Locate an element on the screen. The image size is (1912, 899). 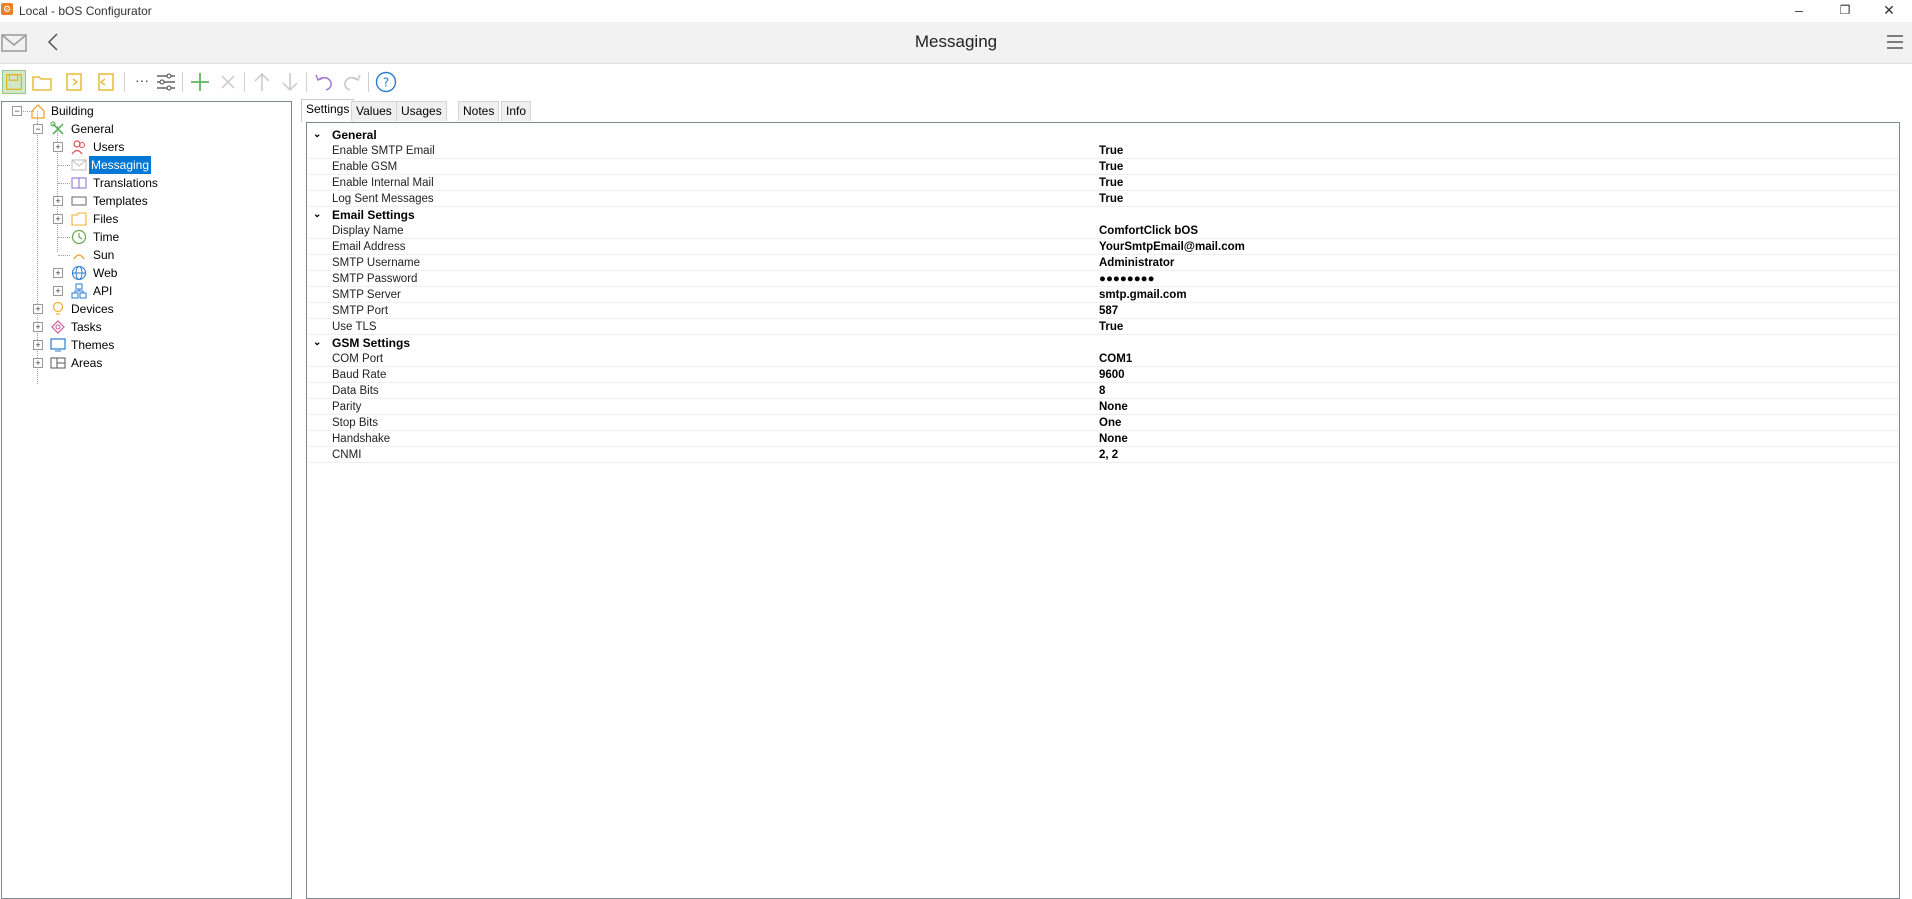
tree-item-templates: + Templates is located at coordinates (146, 201).